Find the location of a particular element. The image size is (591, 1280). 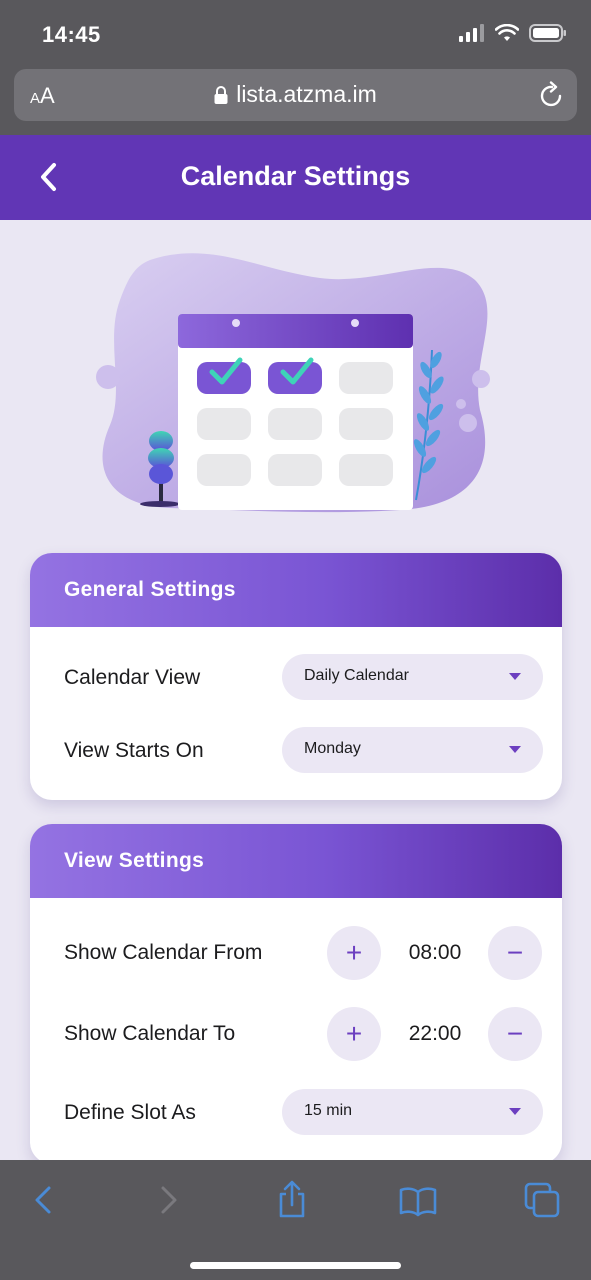

card-header: View Settings is located at coordinates (296, 861).